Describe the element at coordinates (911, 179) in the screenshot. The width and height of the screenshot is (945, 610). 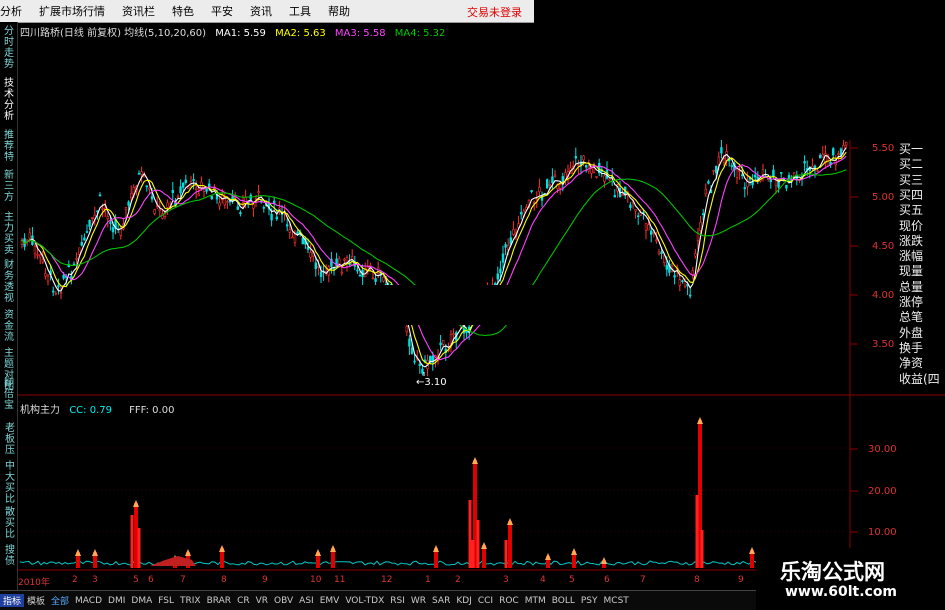
I see `quote-field-3: 买三` at that location.